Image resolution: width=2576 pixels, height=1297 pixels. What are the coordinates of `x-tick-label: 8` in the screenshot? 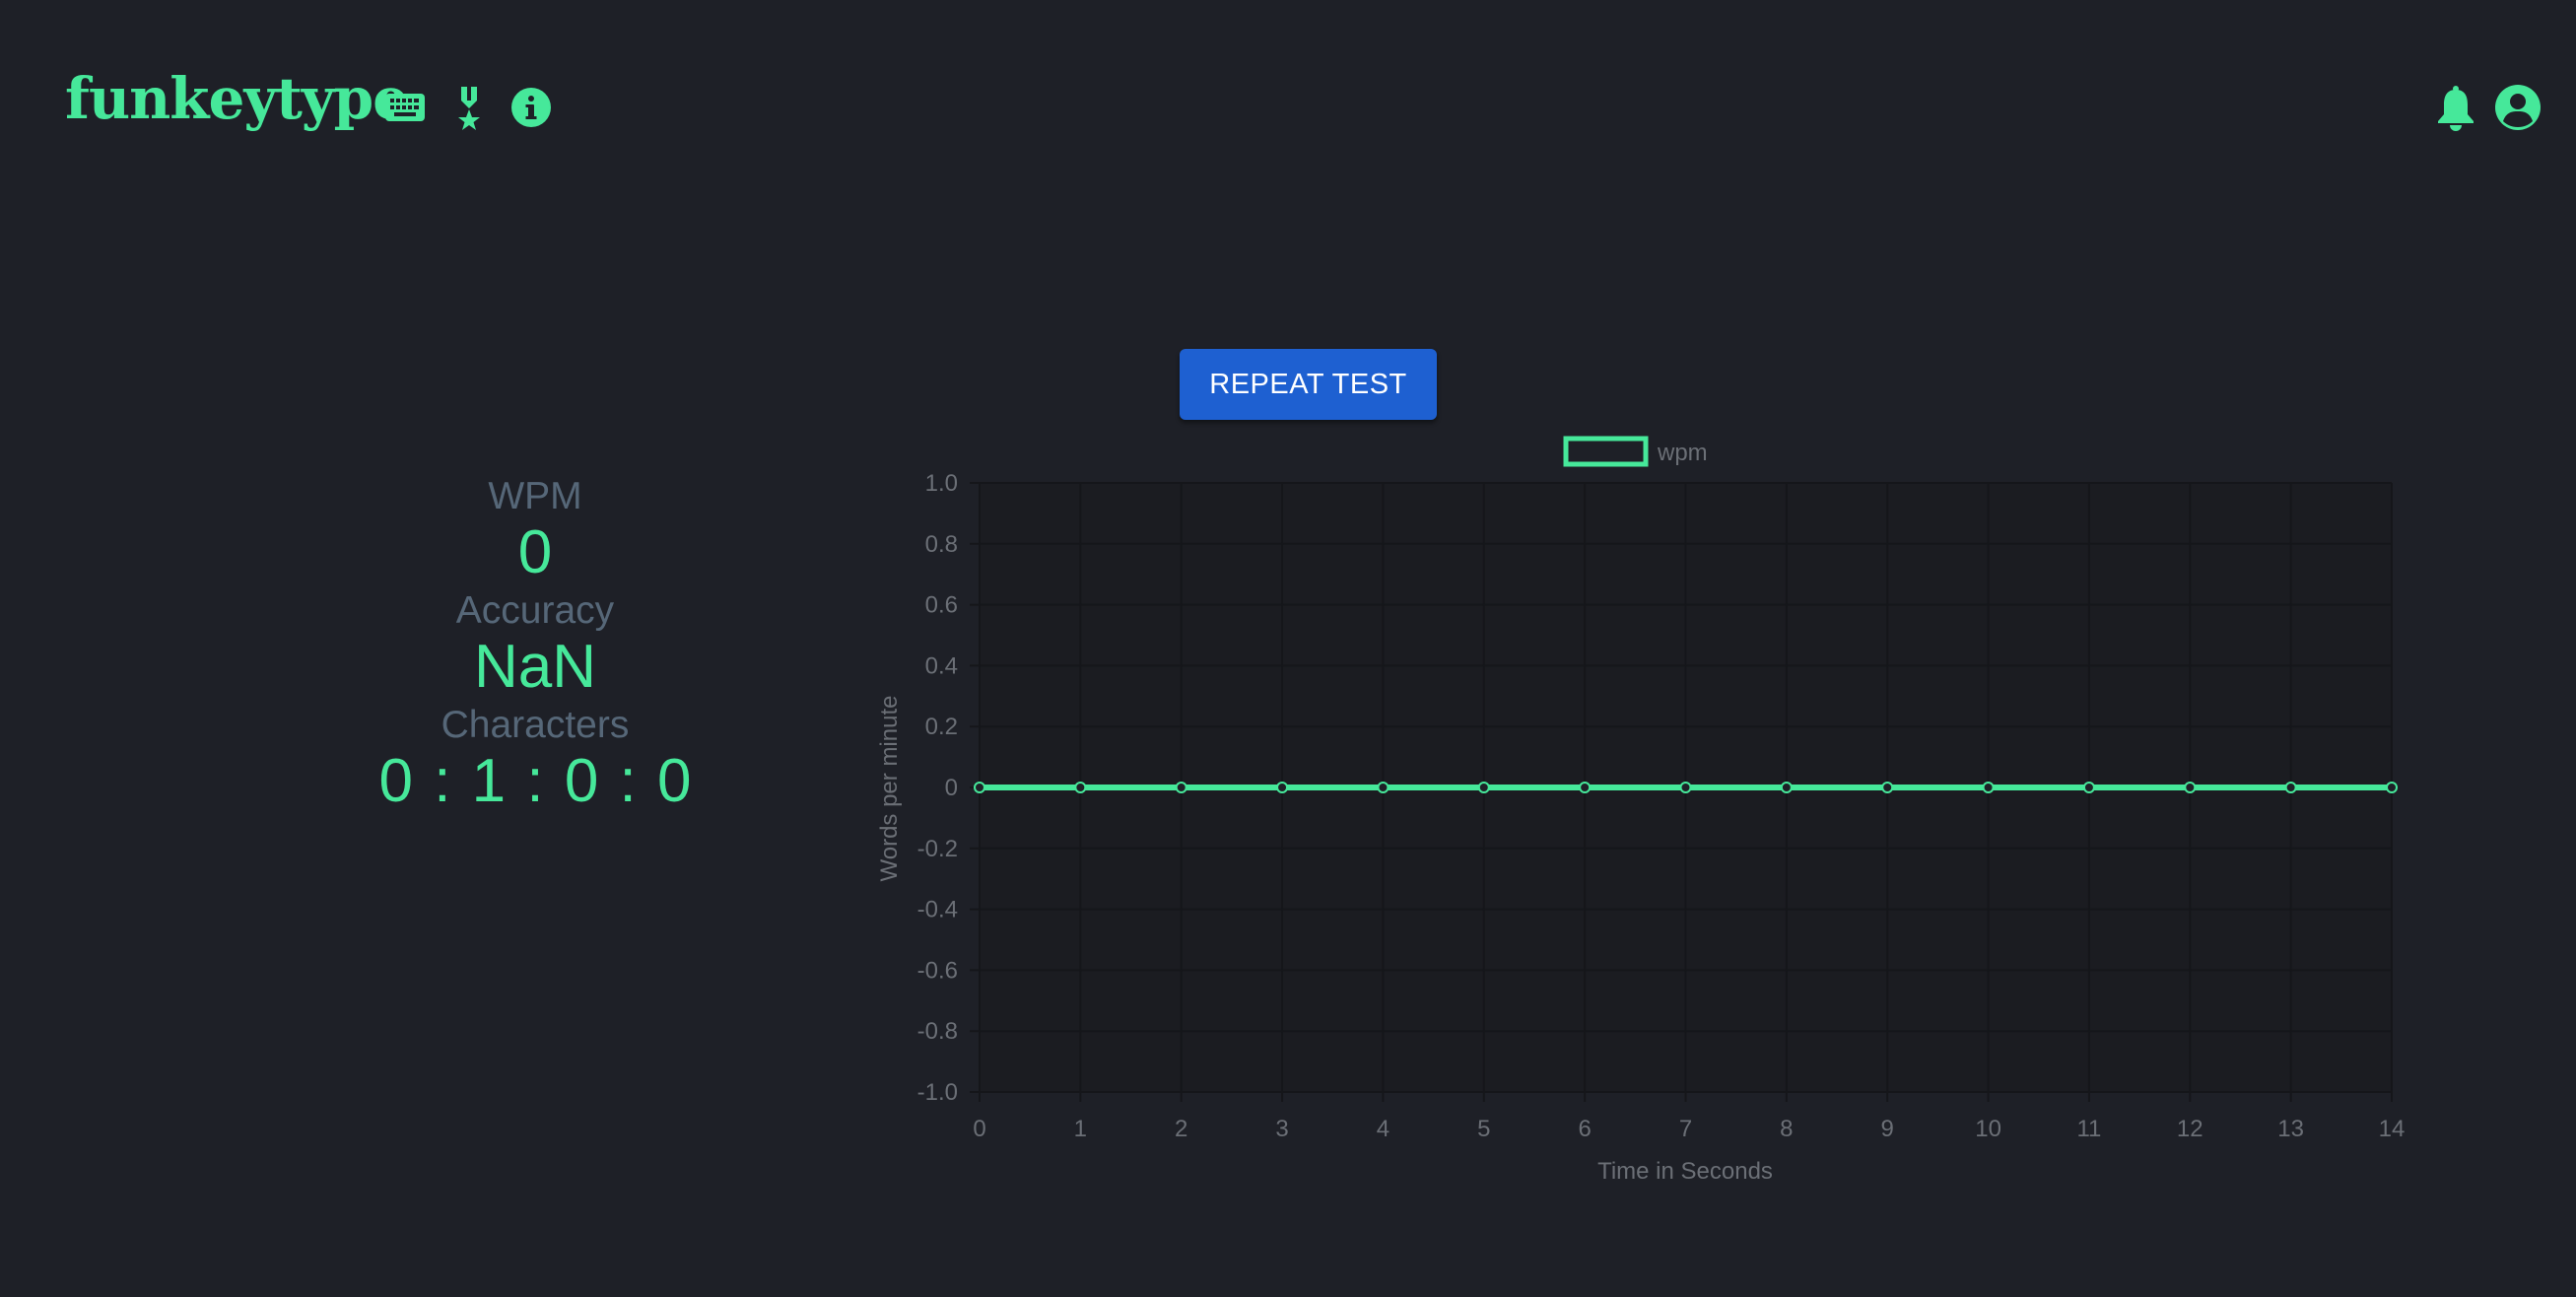 It's located at (1786, 1129).